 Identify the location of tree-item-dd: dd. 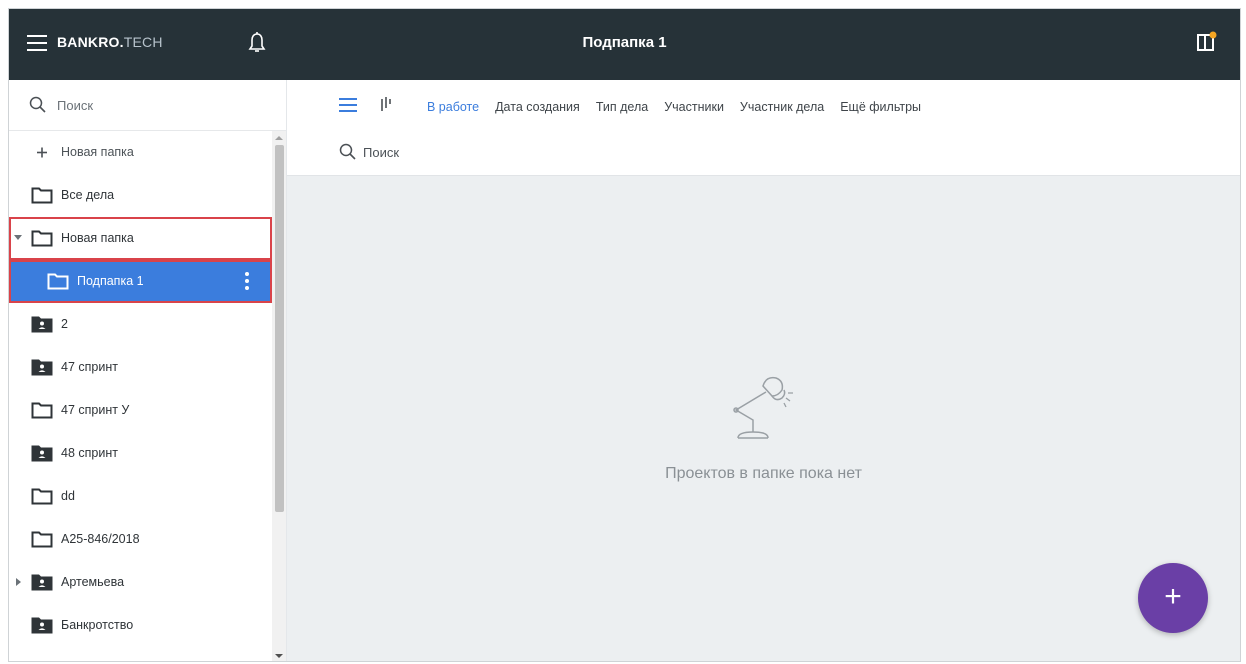
(140, 496).